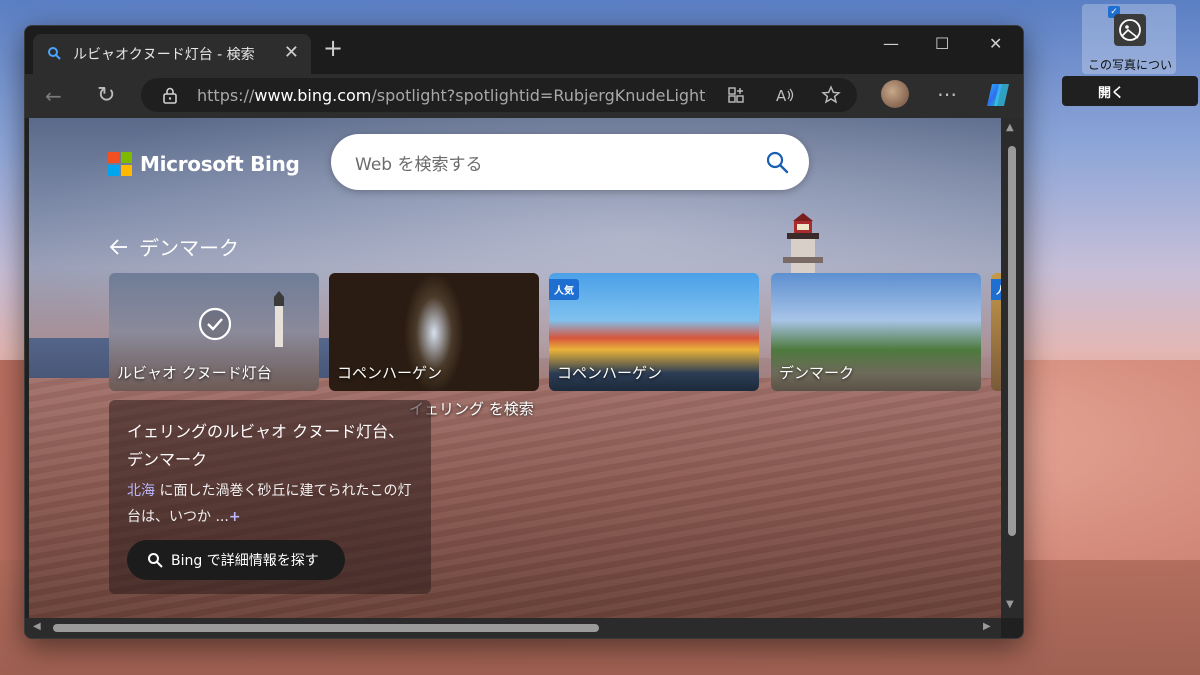 The image size is (1200, 675). What do you see at coordinates (1010, 127) in the screenshot?
I see `scroll-up-icon: ▲` at bounding box center [1010, 127].